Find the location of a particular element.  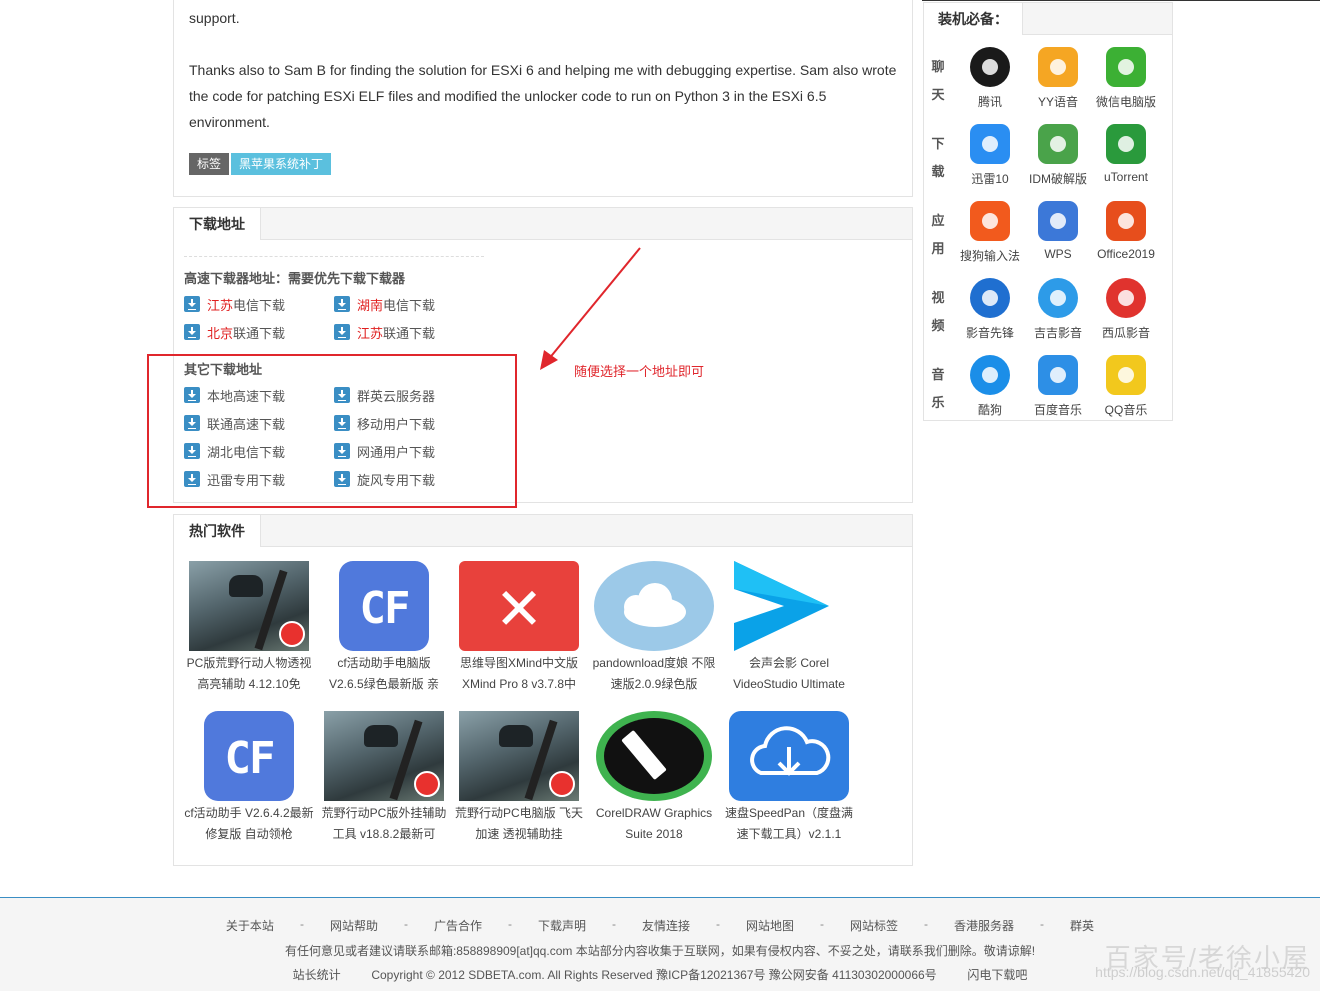

footer-link: 下载声明 is located at coordinates (562, 925).